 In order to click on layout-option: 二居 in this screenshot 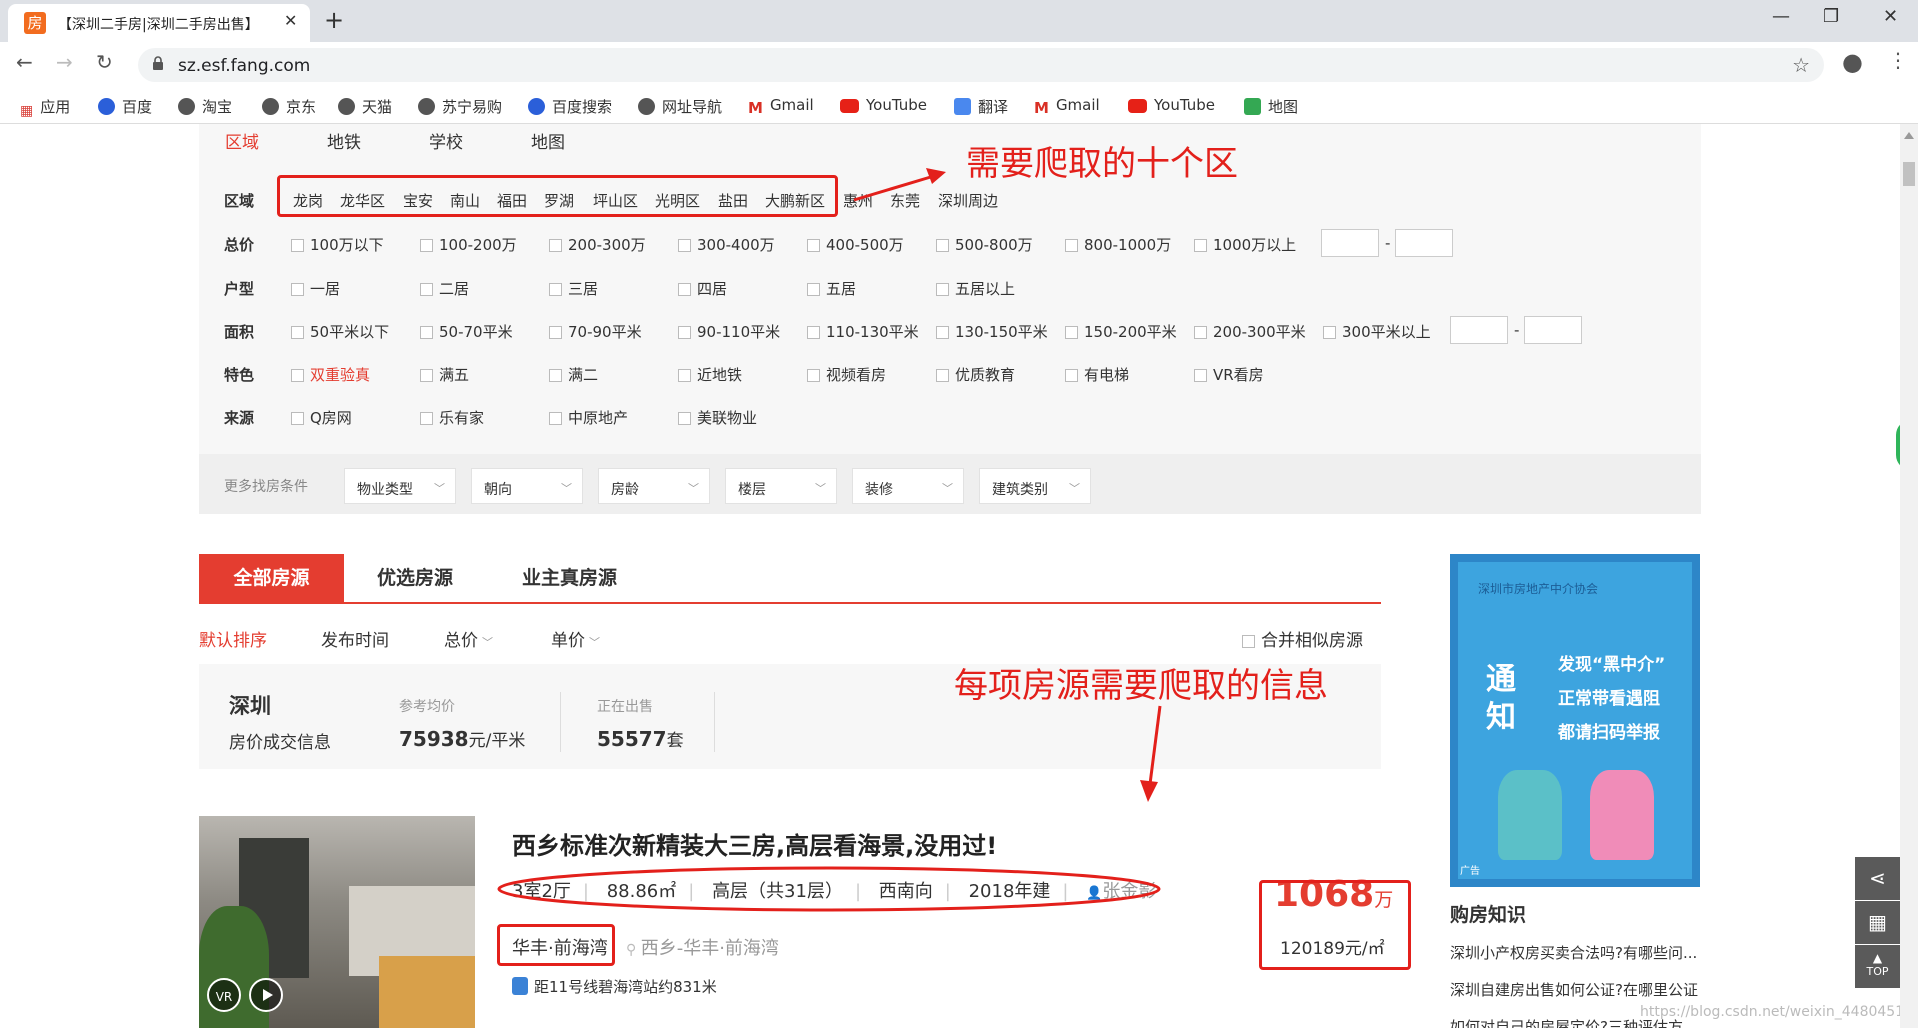, I will do `click(444, 288)`.